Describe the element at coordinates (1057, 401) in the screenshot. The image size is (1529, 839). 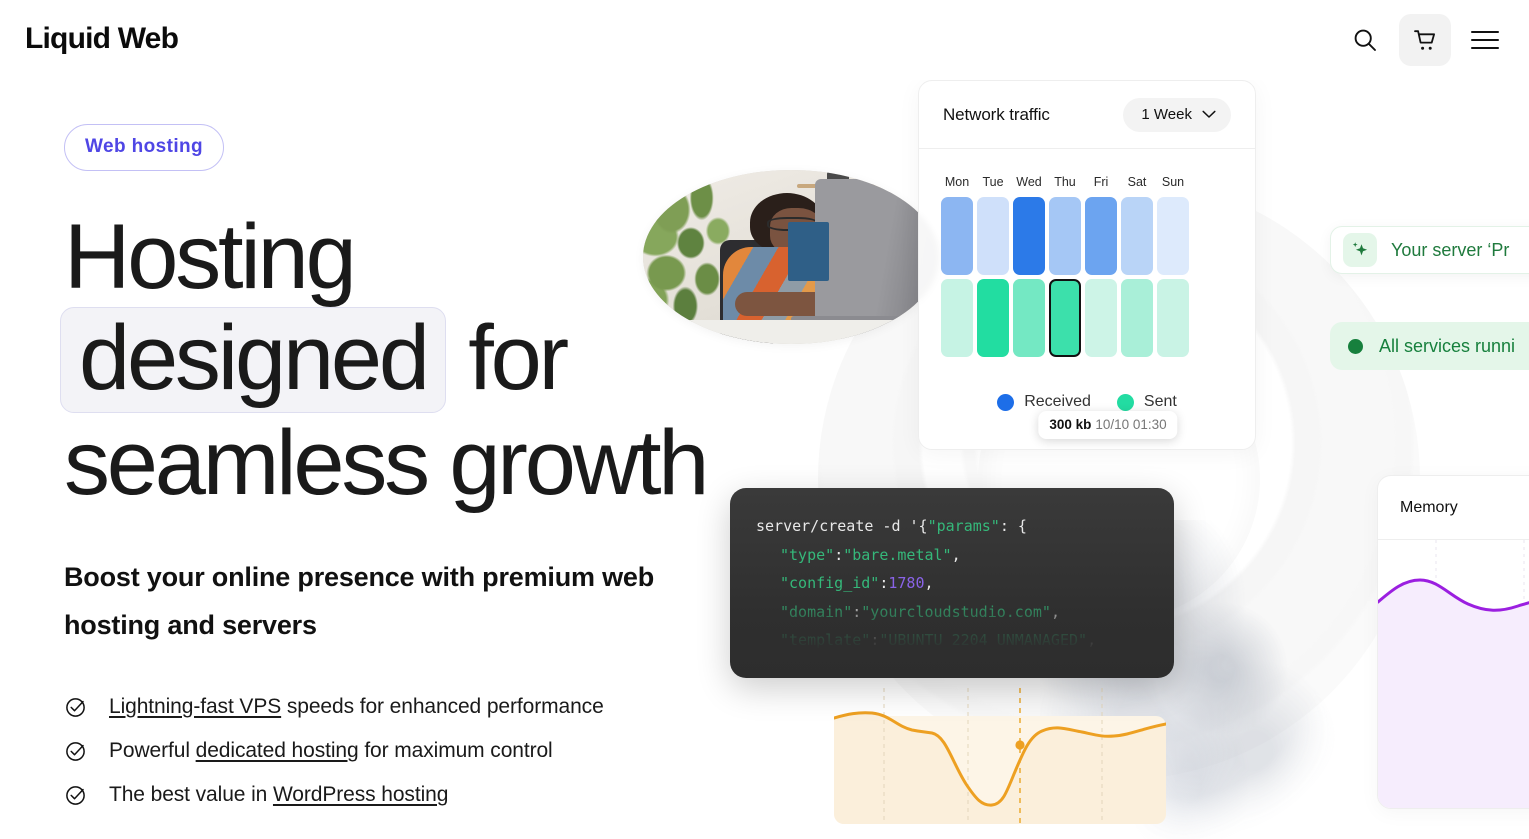
I see `legend-label: Received` at that location.